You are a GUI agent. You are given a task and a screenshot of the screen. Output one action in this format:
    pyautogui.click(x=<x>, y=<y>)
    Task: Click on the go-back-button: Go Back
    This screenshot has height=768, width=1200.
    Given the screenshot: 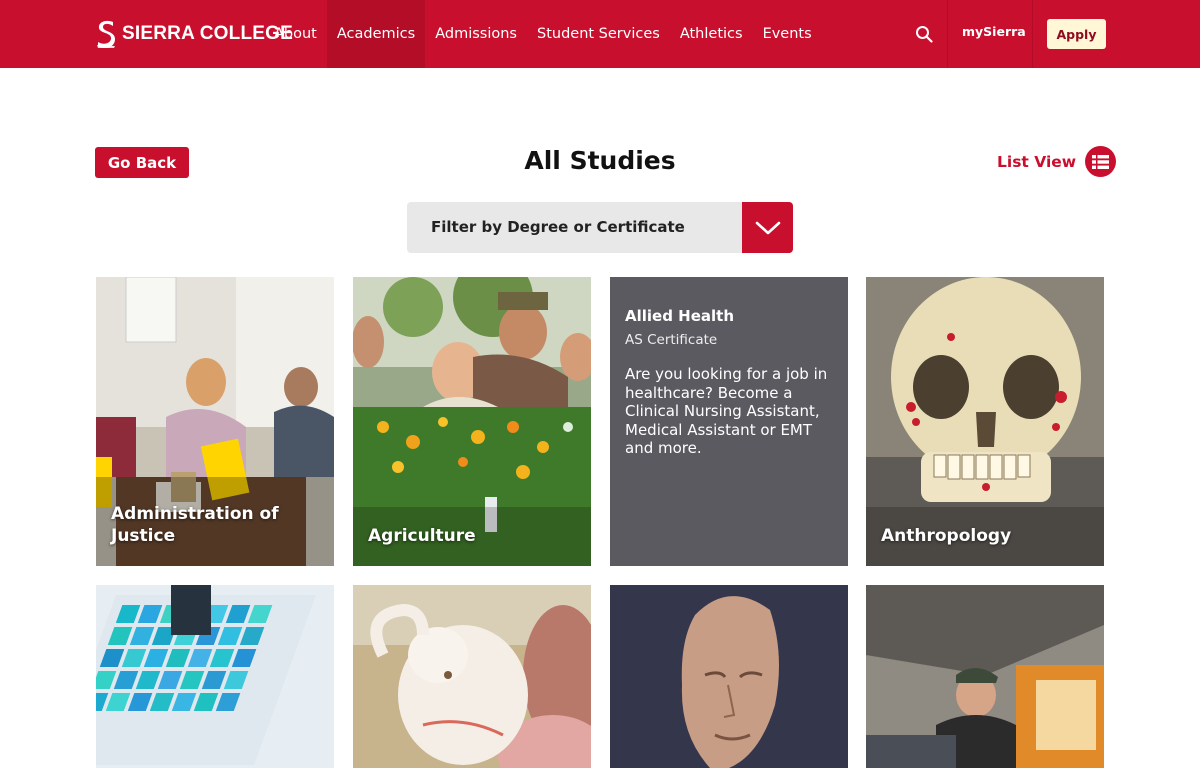 What is the action you would take?
    pyautogui.click(x=142, y=162)
    